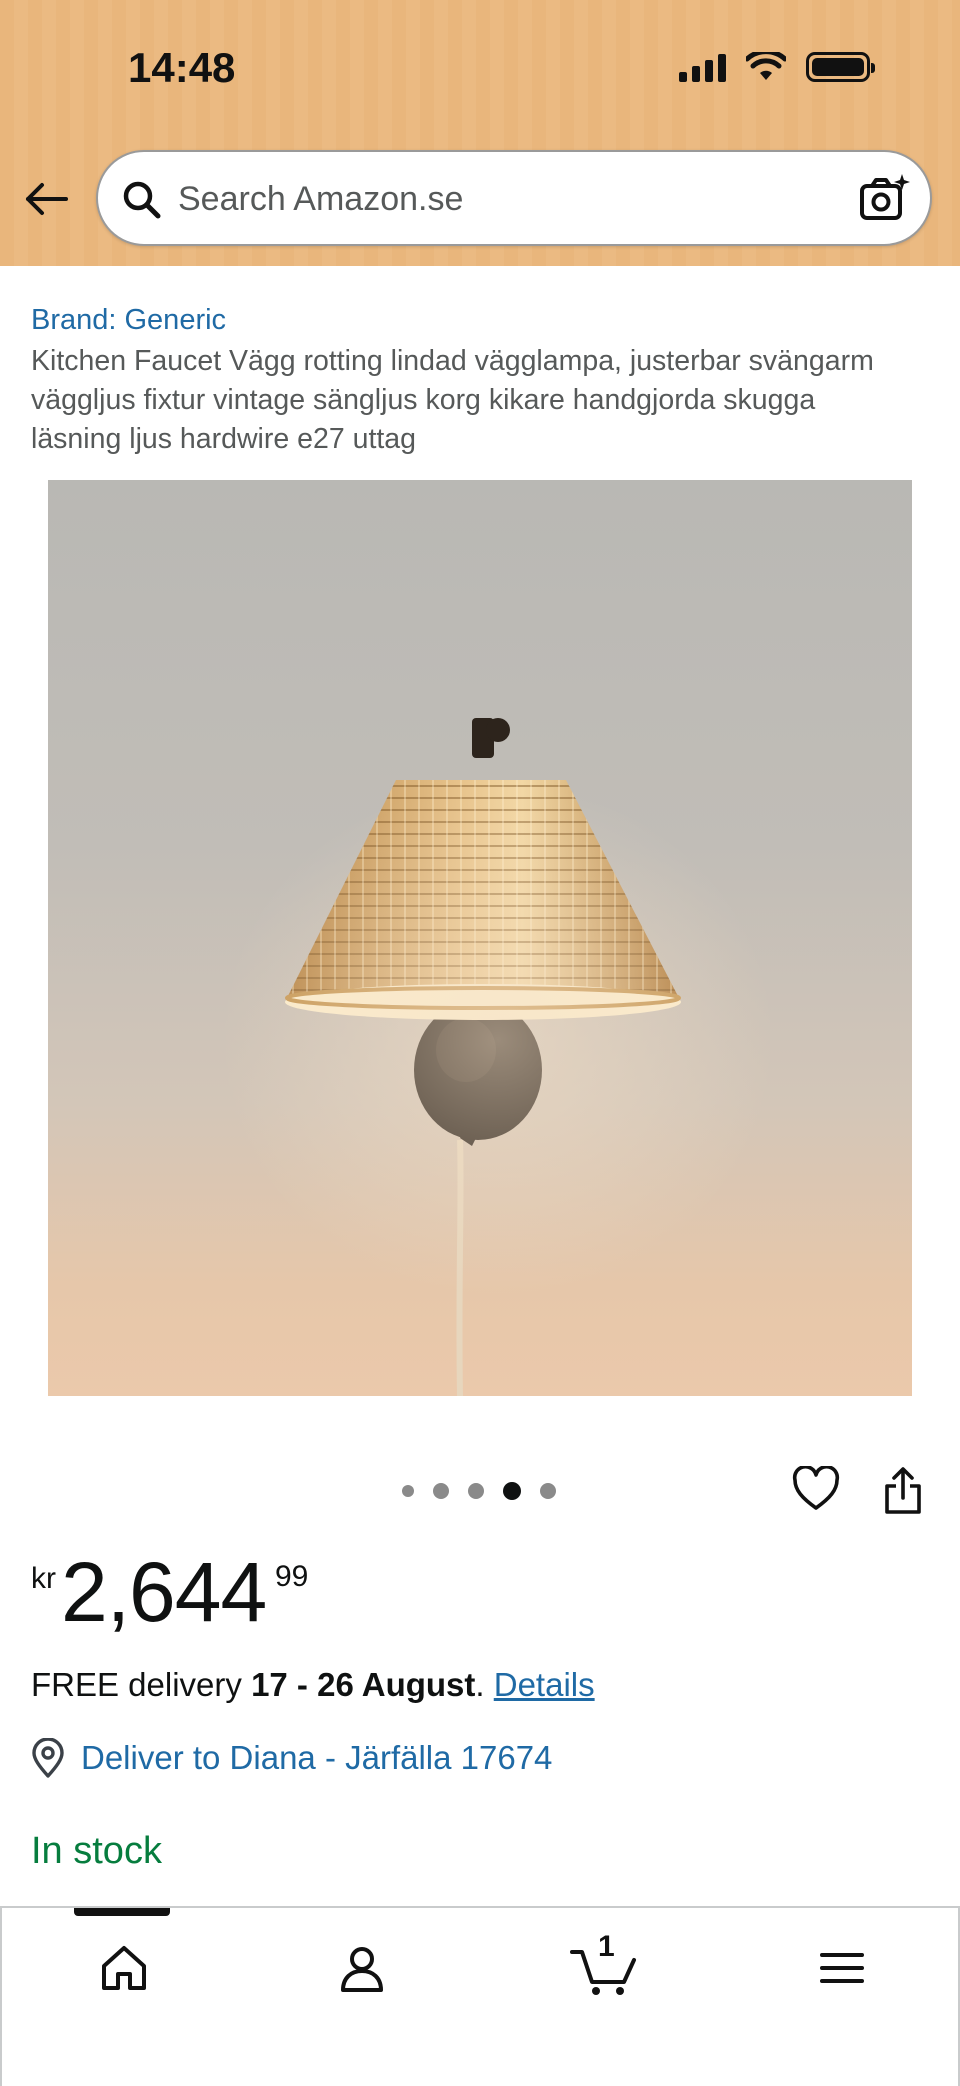  Describe the element at coordinates (43, 1578) in the screenshot. I see `price-currency: kr` at that location.